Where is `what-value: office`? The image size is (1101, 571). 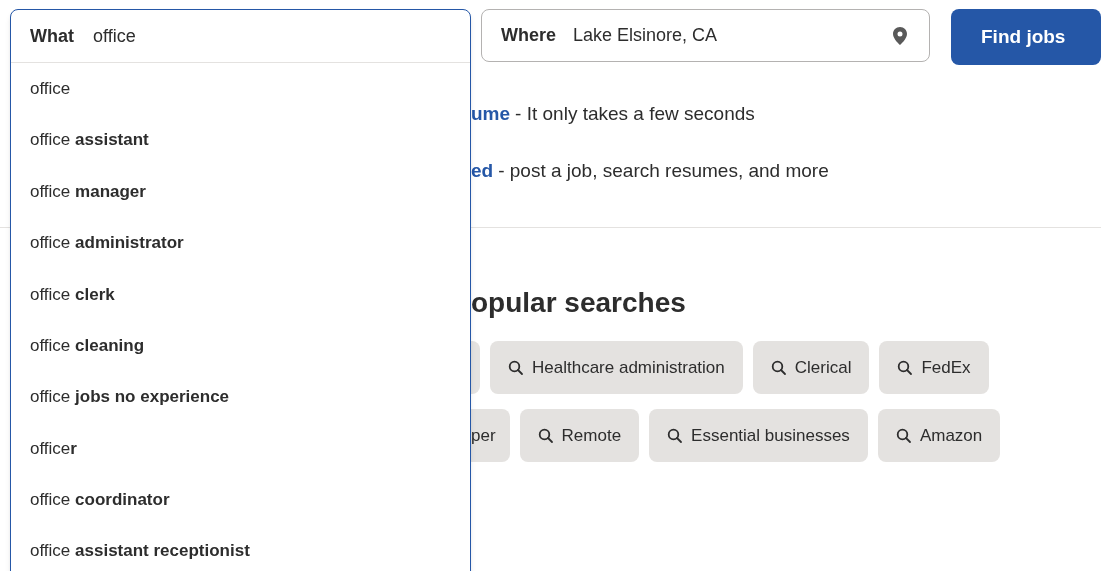 what-value: office is located at coordinates (114, 36).